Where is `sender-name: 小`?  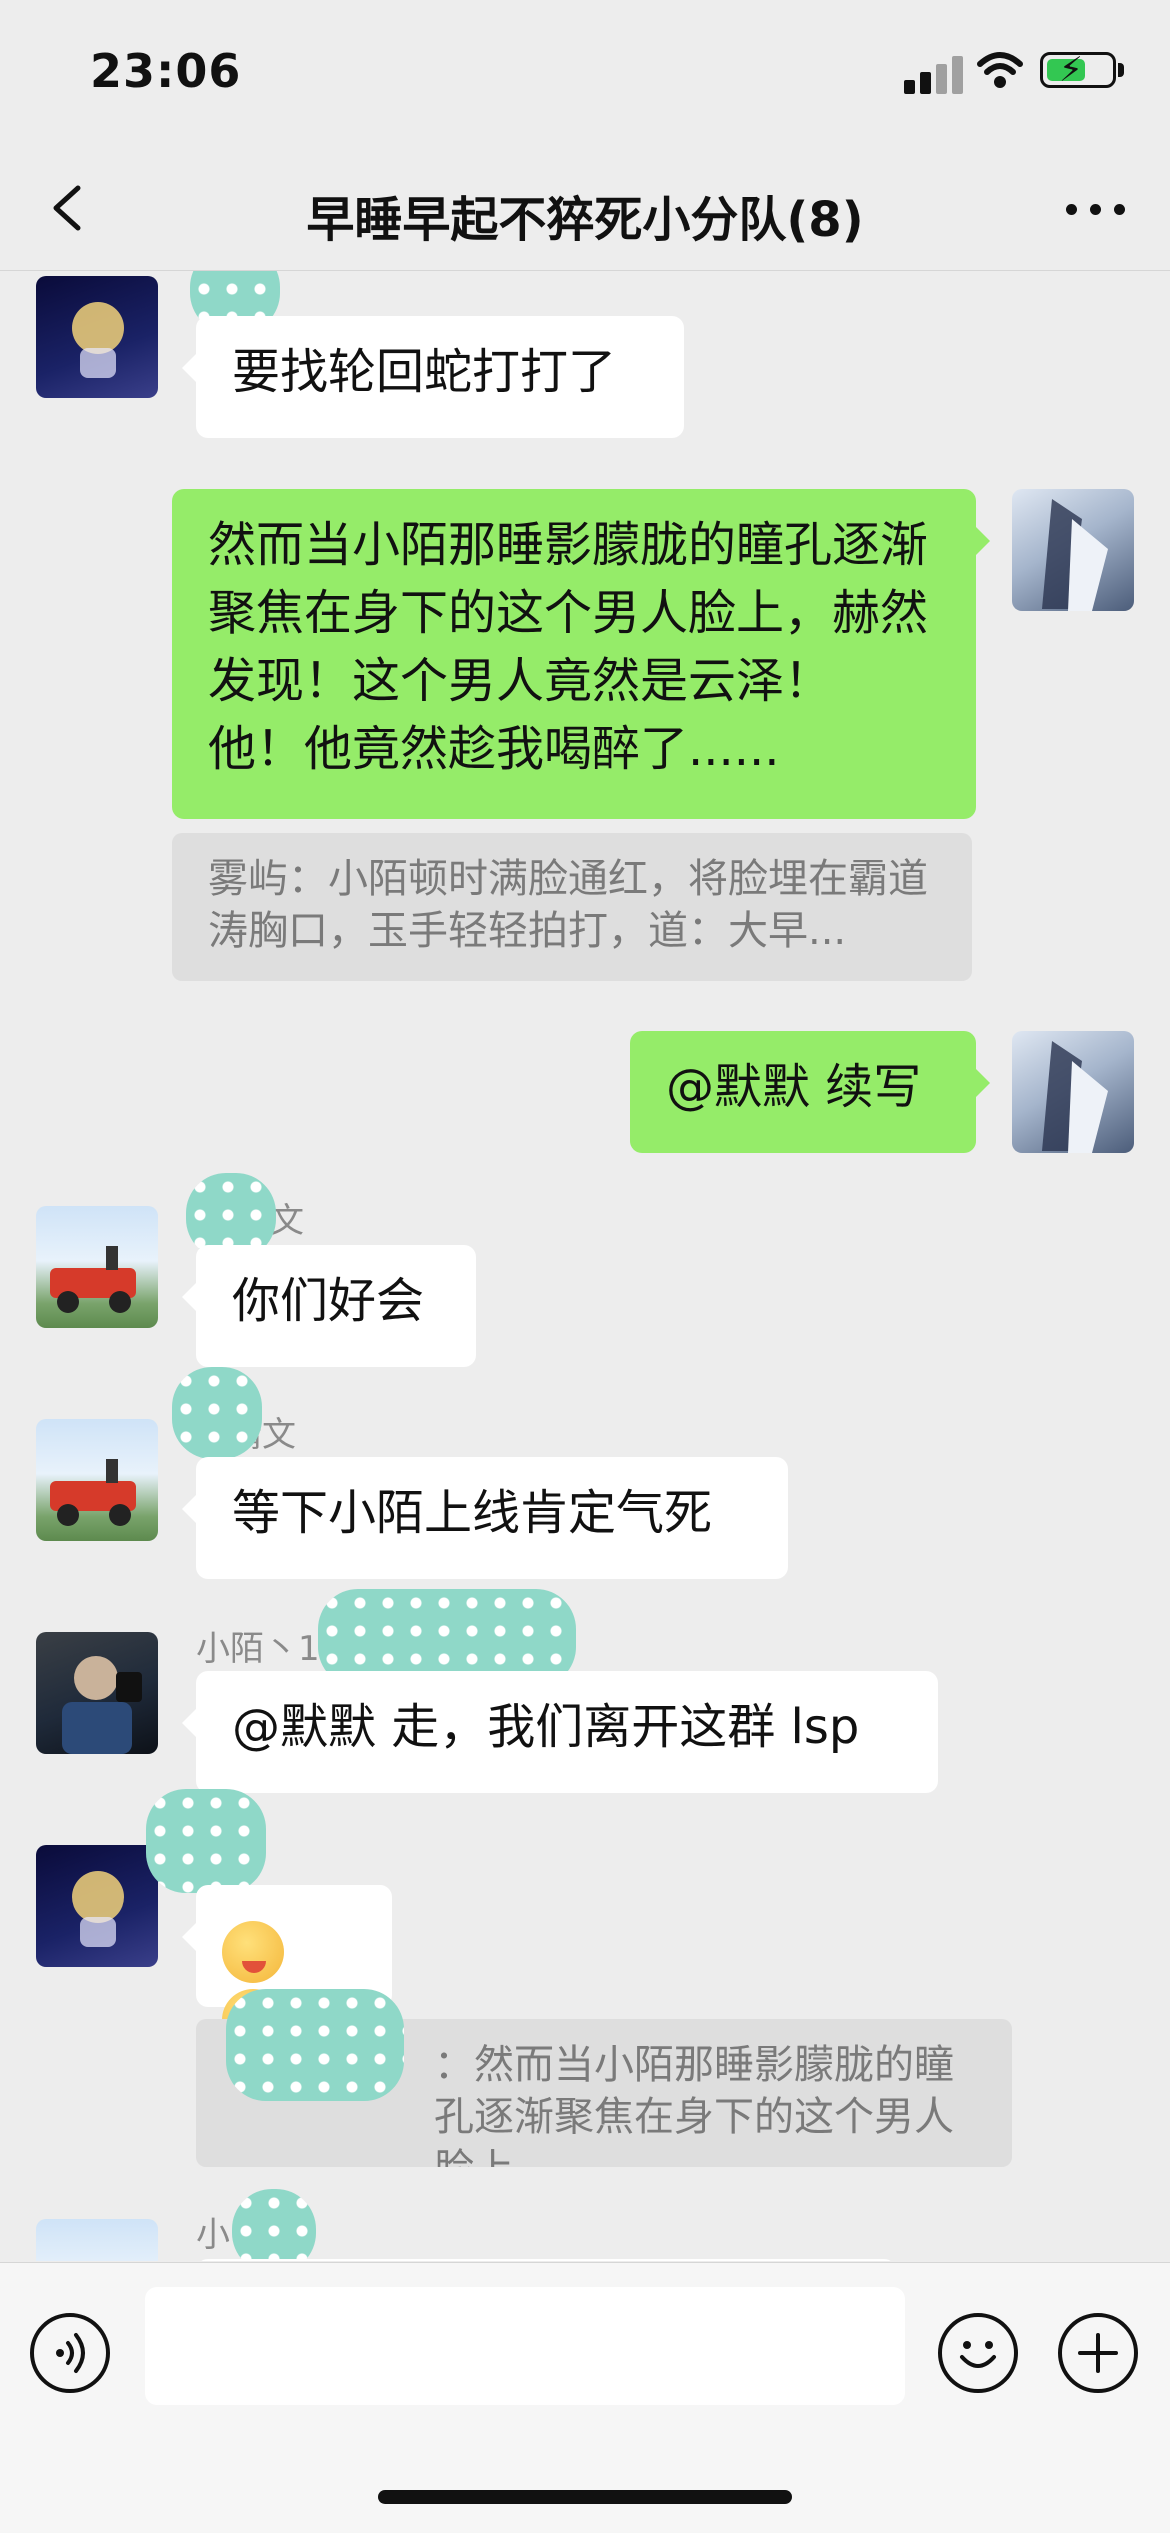
sender-name: 小 is located at coordinates (213, 2235).